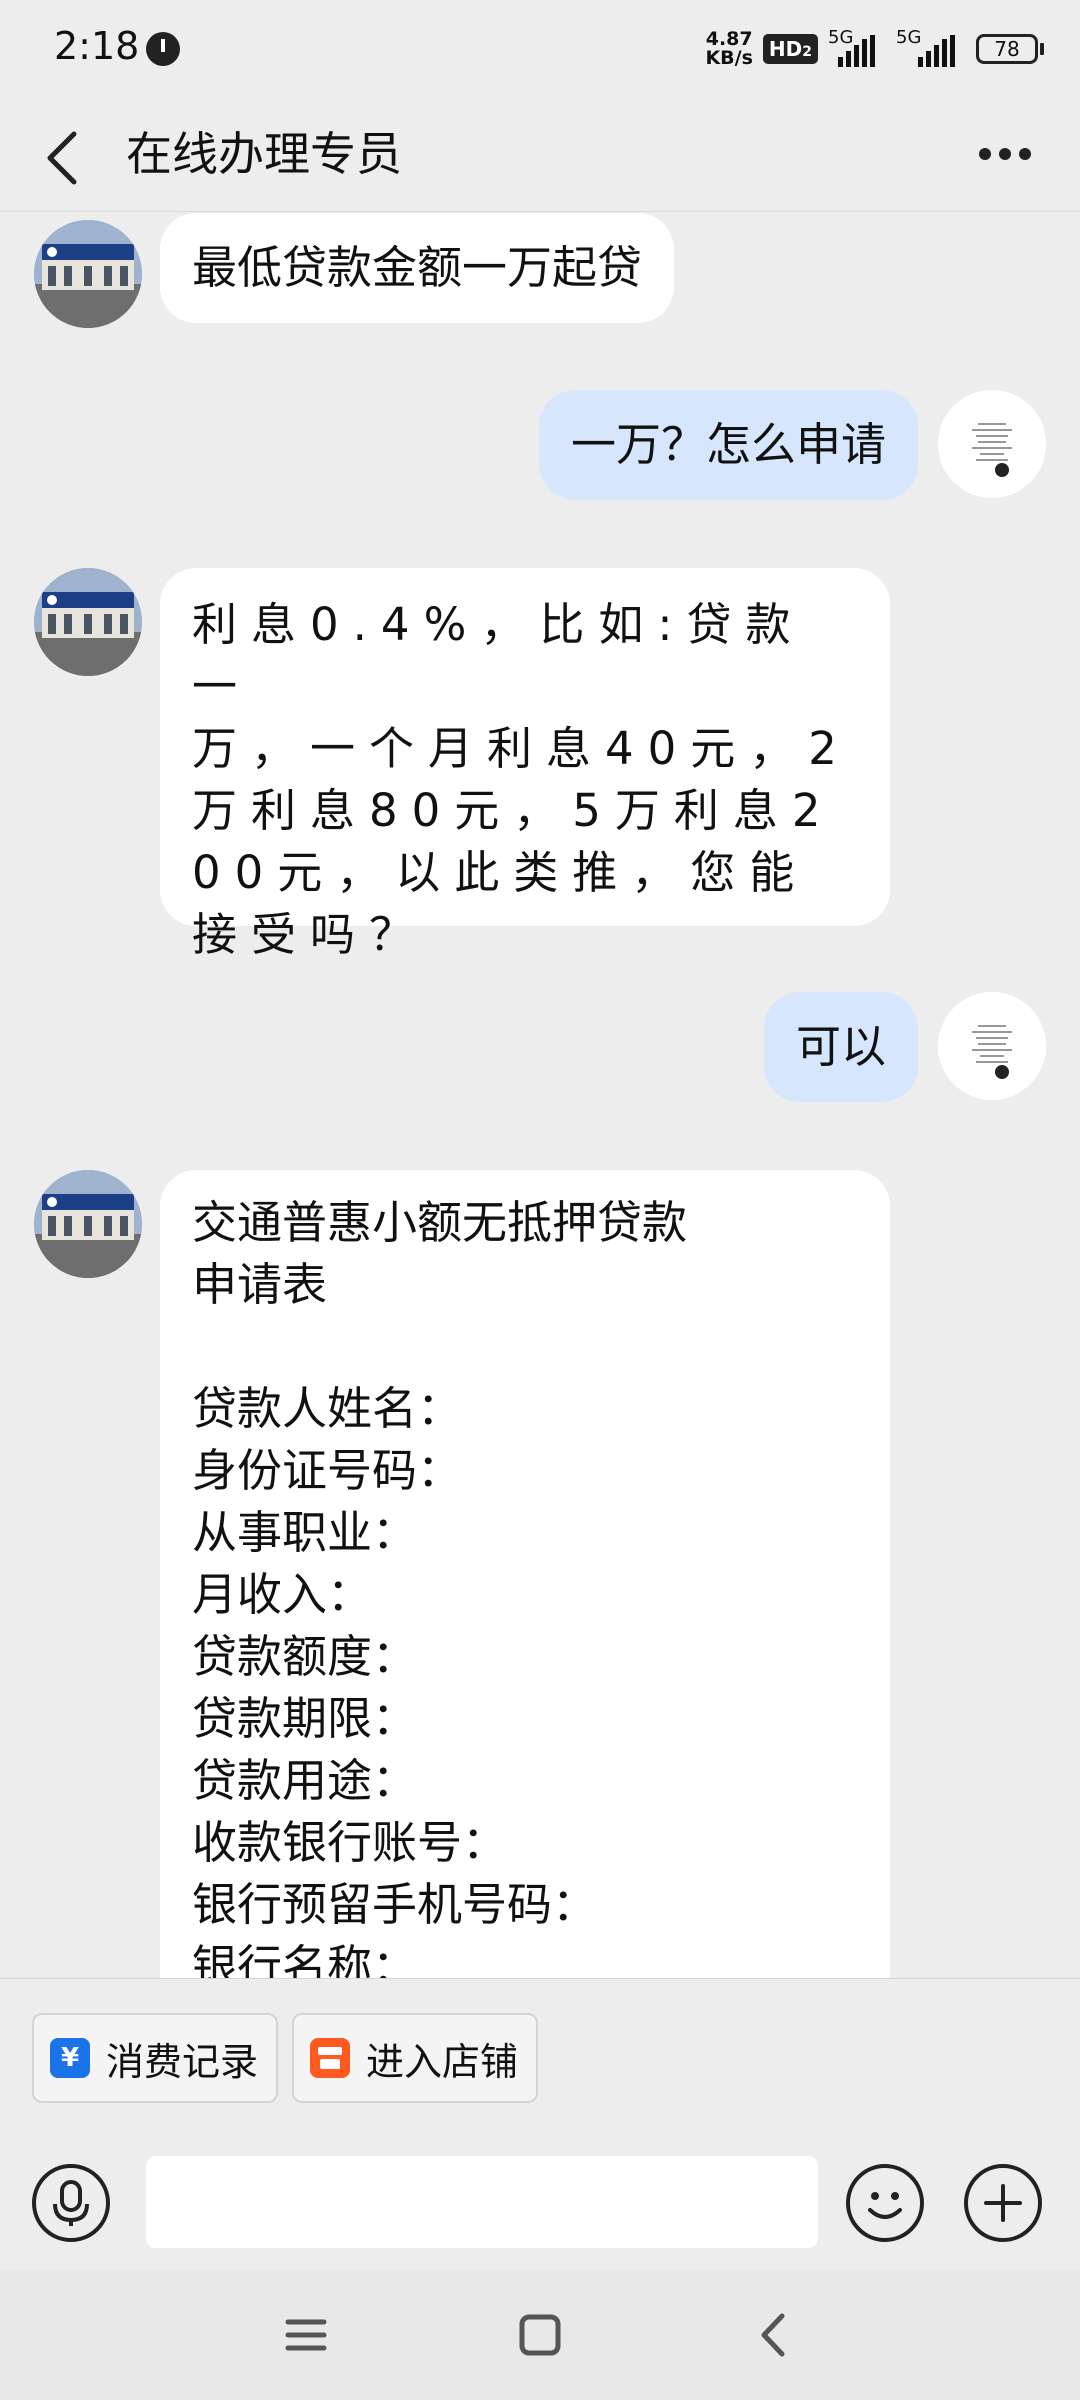 The width and height of the screenshot is (1080, 2400). I want to click on consumption-record-button: ¥ 消费记录, so click(155, 2058).